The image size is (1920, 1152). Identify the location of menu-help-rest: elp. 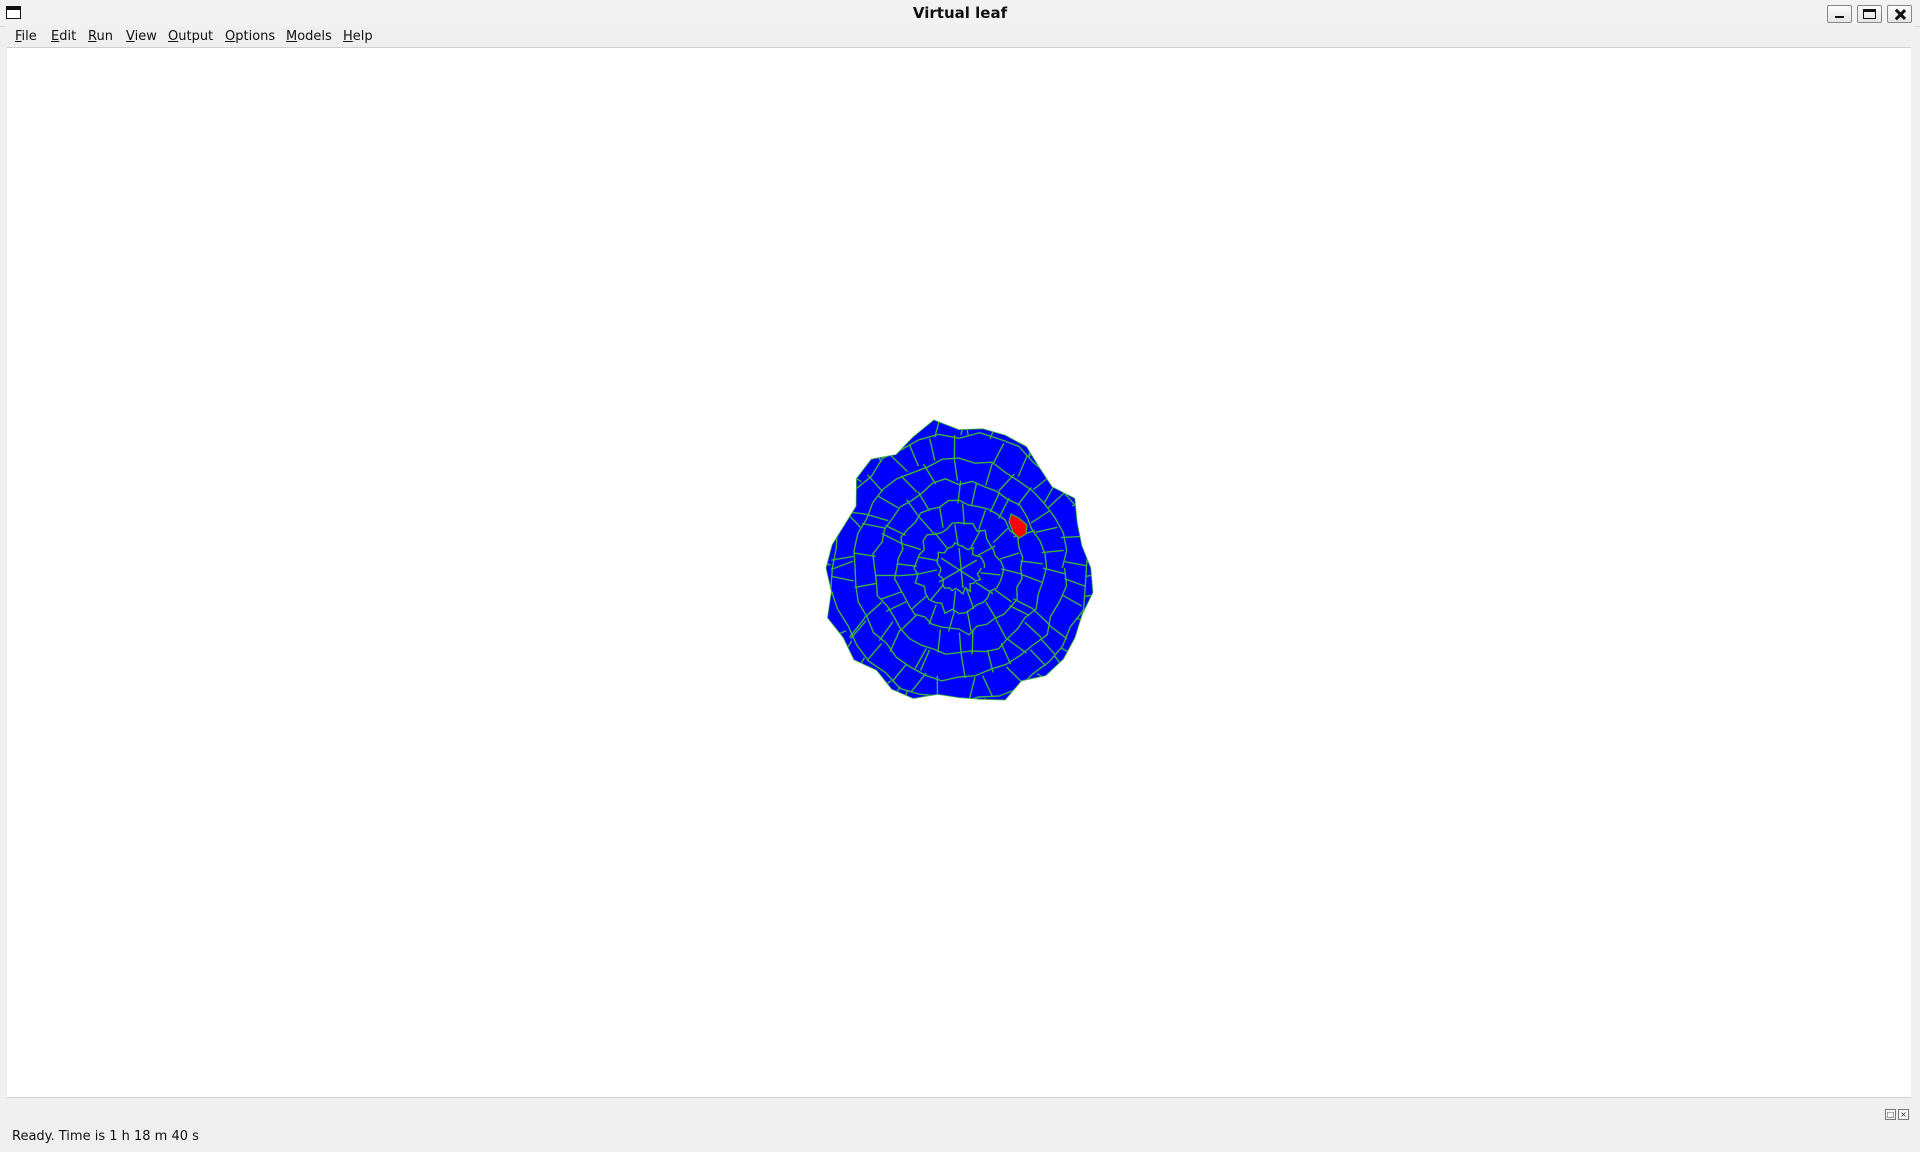
(362, 36).